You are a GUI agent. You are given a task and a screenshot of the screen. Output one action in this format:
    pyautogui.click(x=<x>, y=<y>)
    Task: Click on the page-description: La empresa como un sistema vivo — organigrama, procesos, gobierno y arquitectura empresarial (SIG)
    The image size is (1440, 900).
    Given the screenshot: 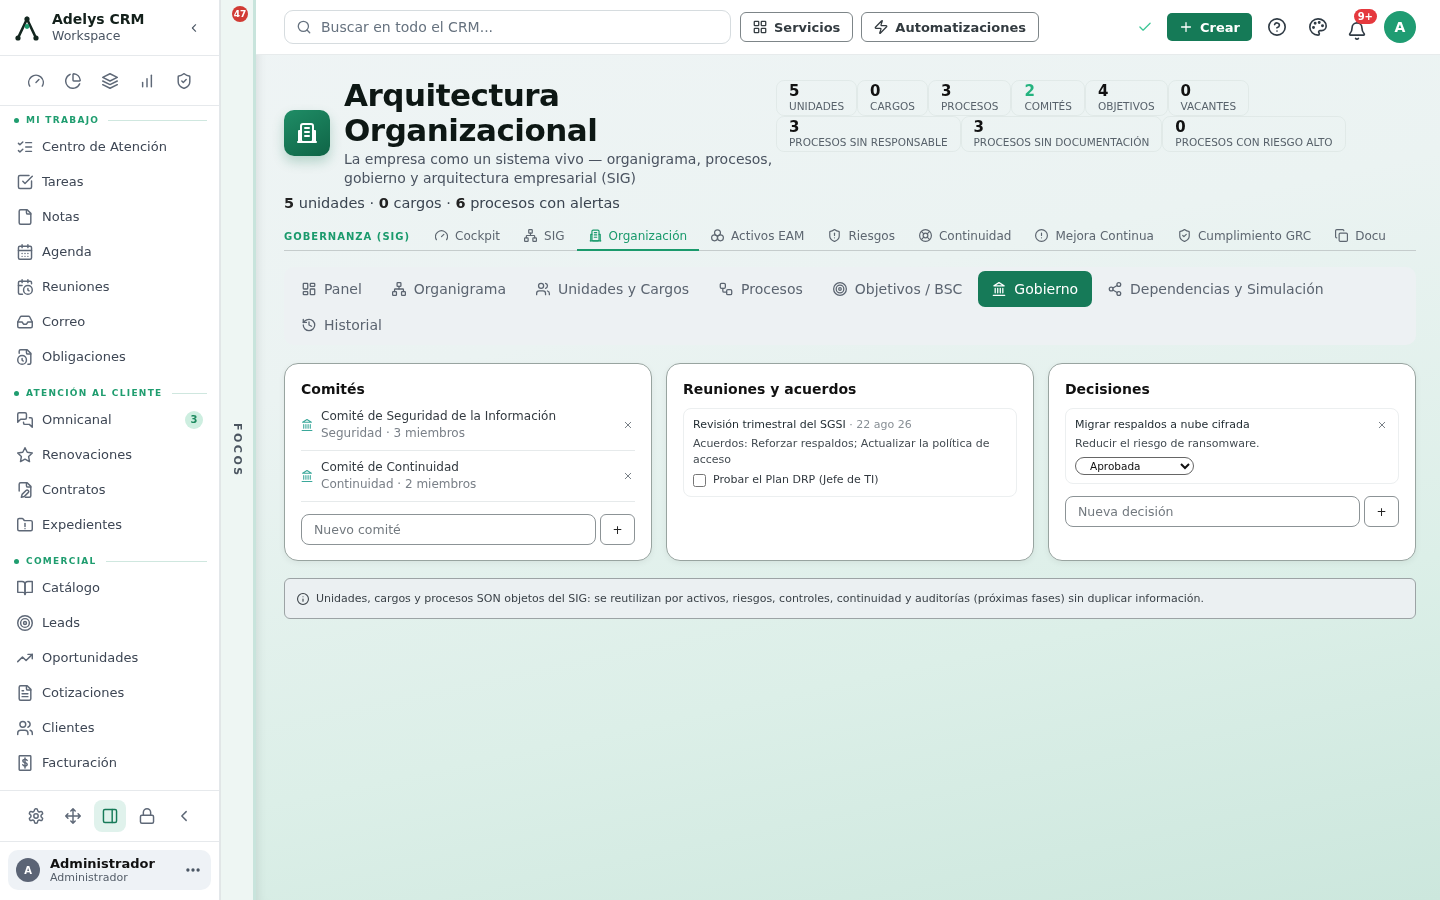 What is the action you would take?
    pyautogui.click(x=559, y=168)
    